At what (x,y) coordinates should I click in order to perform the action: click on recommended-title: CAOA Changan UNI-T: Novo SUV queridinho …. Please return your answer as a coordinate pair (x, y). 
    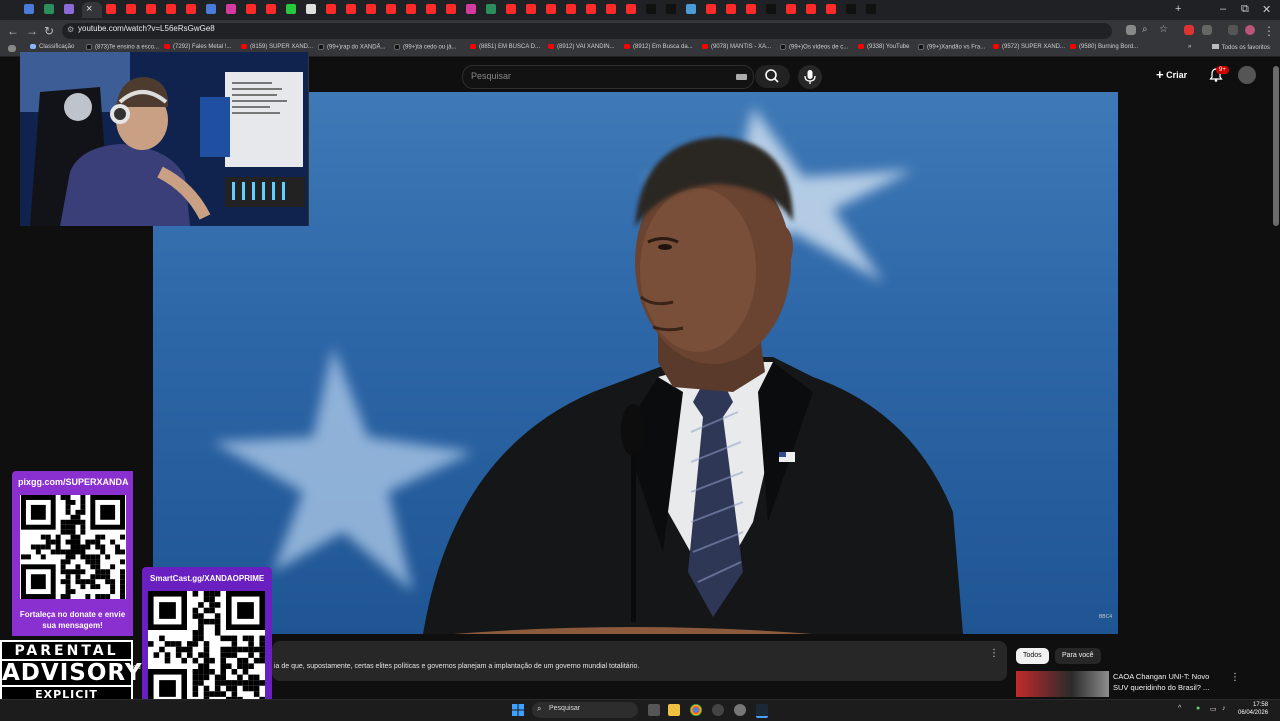
    Looking at the image, I should click on (1167, 682).